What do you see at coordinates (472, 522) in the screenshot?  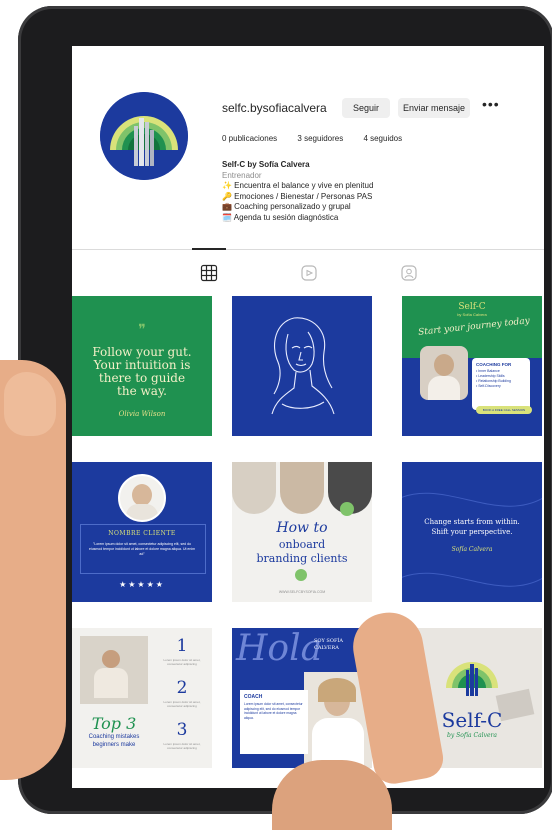 I see `post-text-line: Change starts from within.` at bounding box center [472, 522].